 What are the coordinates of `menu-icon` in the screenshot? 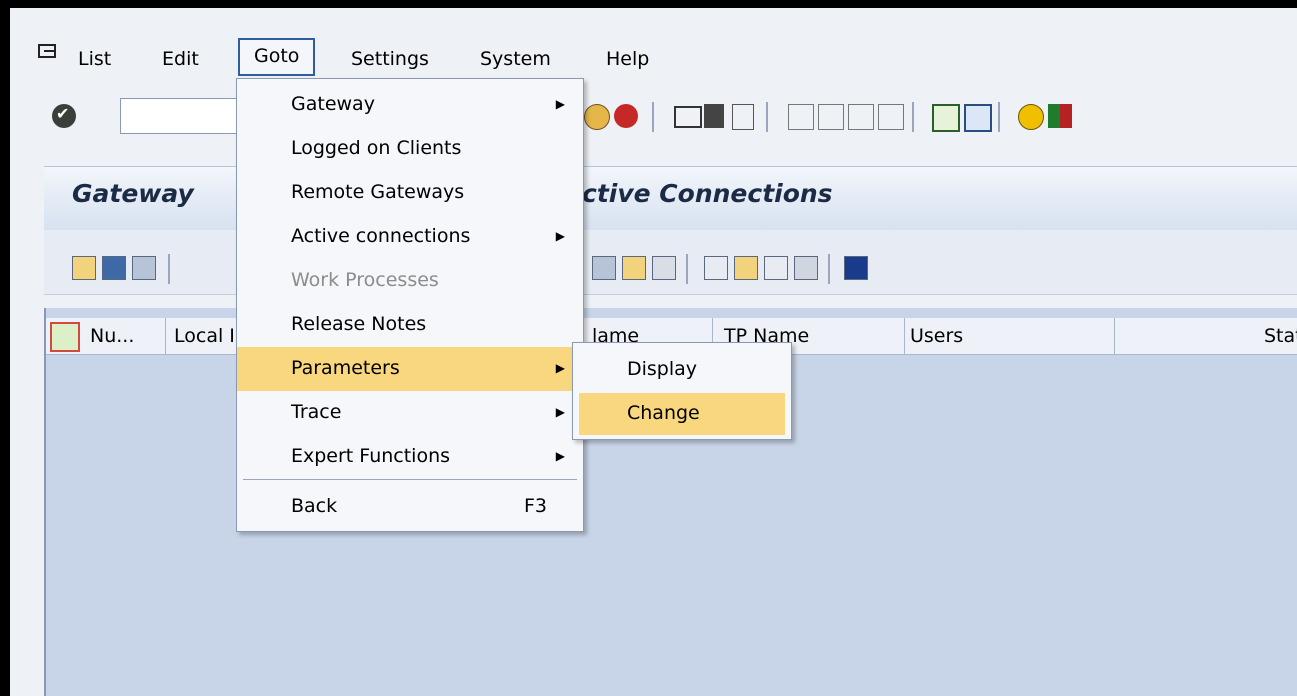 It's located at (48, 53).